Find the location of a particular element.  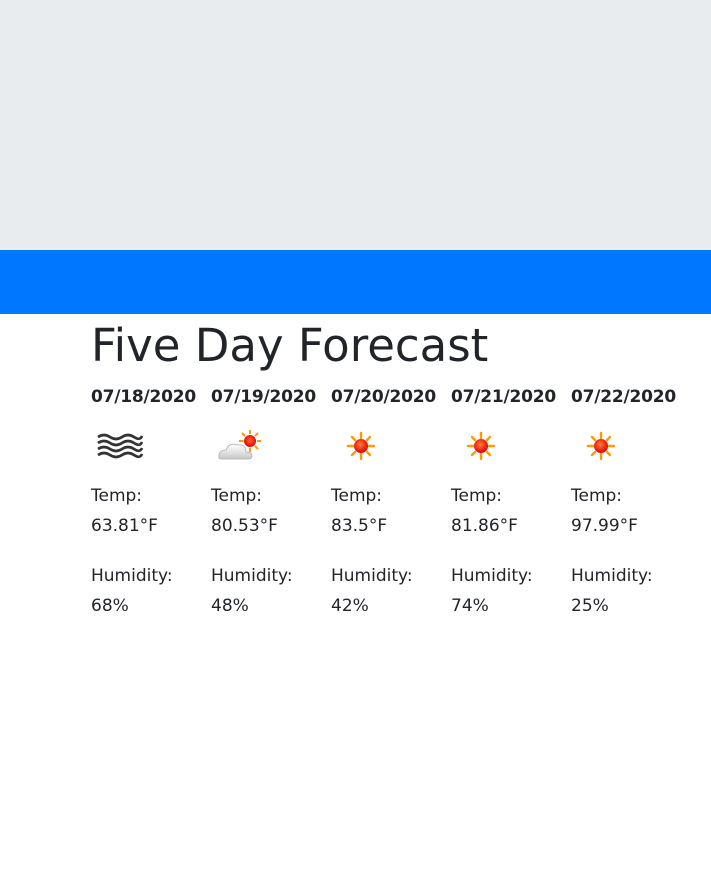

temp-value: 81.86°F is located at coordinates (484, 526).